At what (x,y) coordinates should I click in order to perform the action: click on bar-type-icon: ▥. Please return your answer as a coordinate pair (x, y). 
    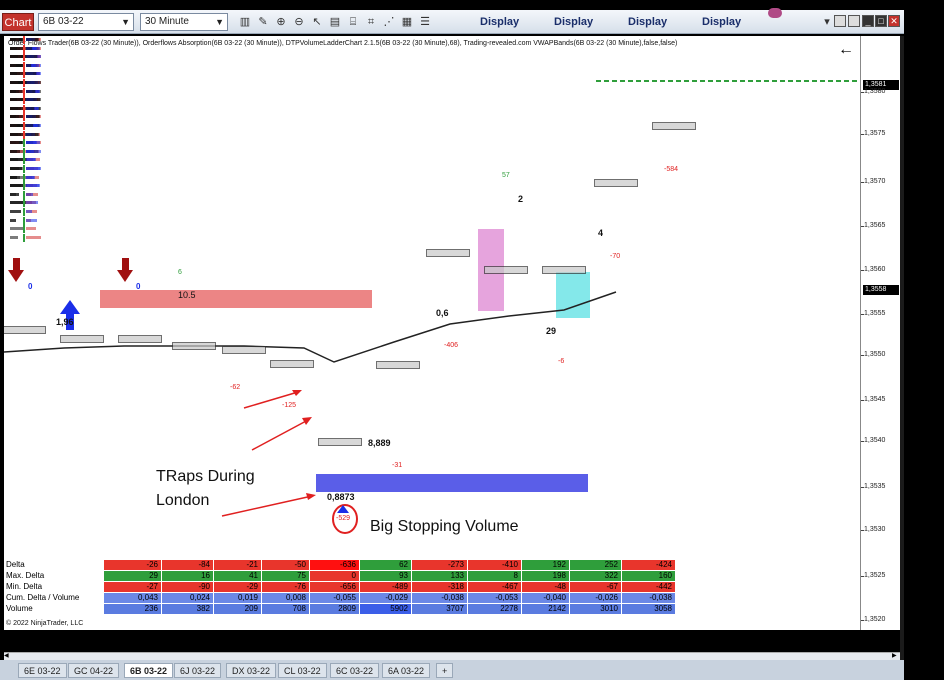
    Looking at the image, I should click on (245, 22).